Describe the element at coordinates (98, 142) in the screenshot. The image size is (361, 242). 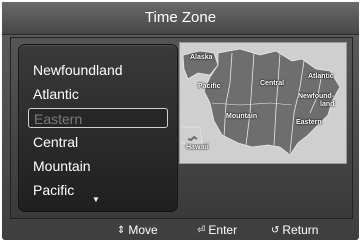
I see `zone-item-central: Central` at that location.